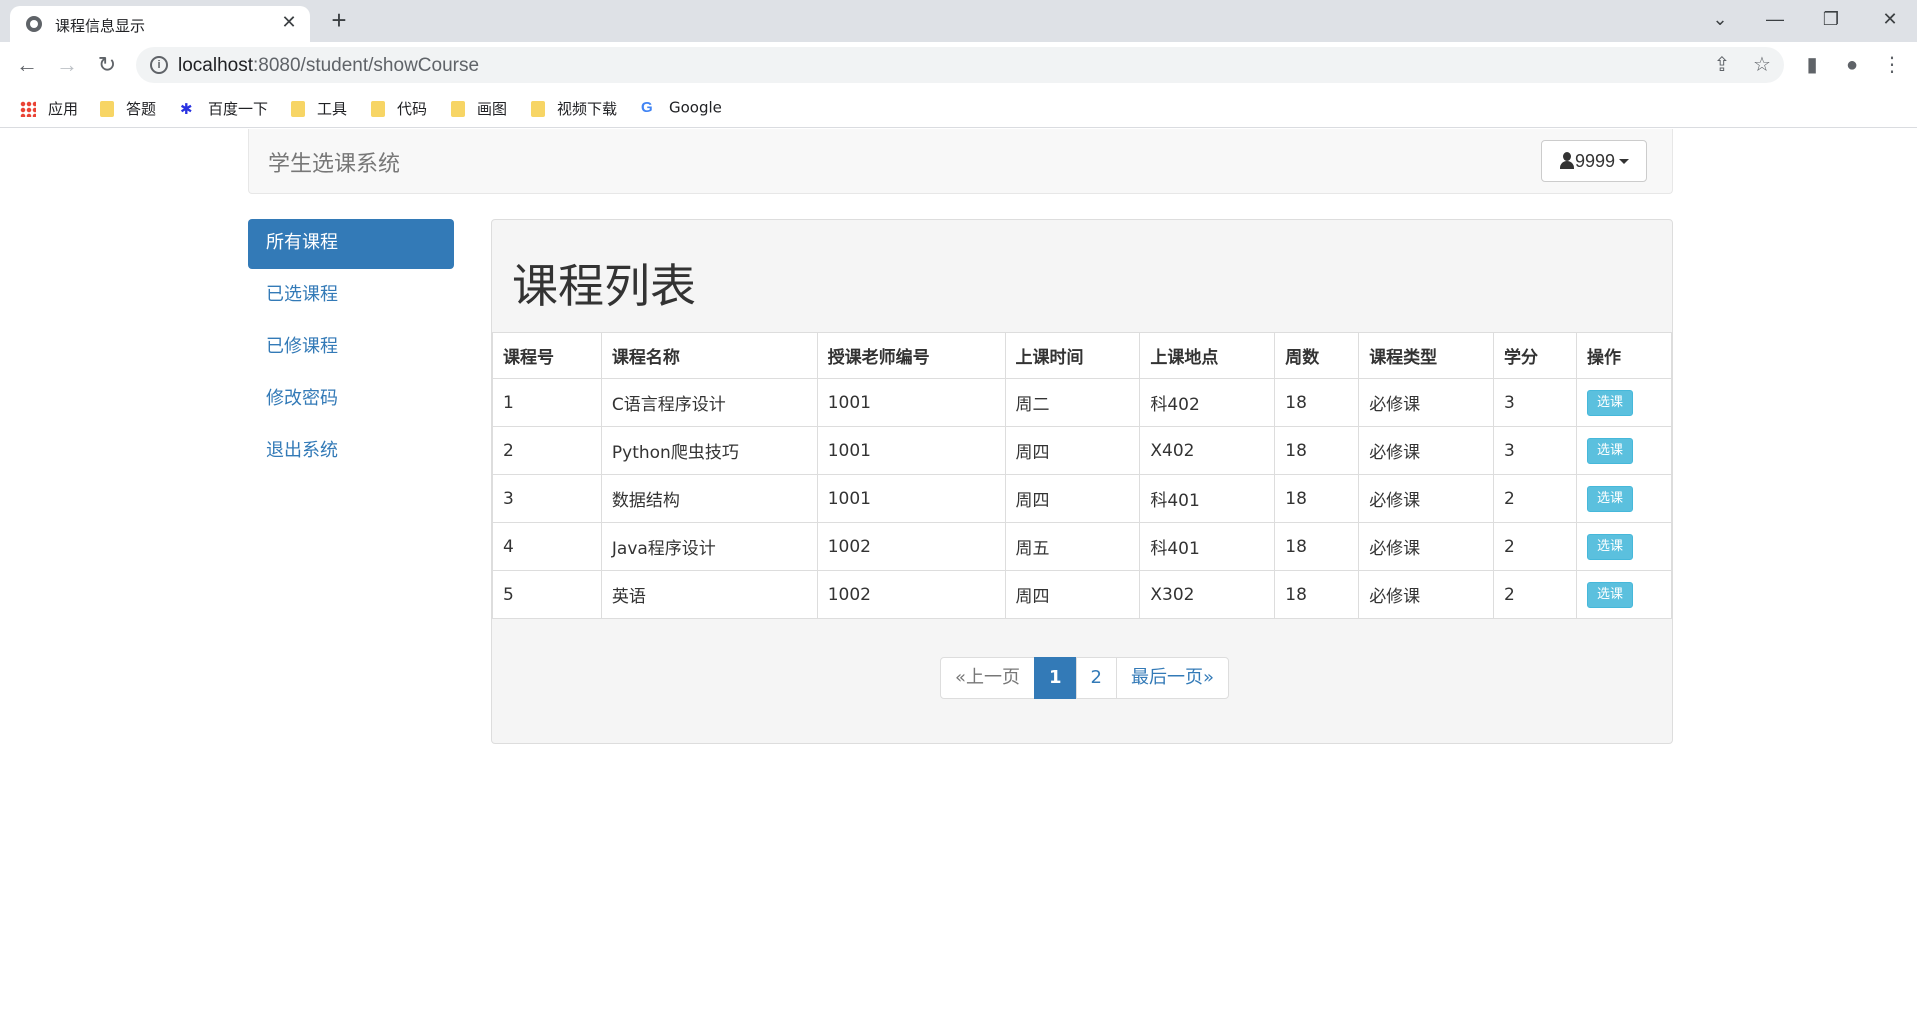  What do you see at coordinates (1082, 450) in the screenshot?
I see `table-row: 2 Python爬虫技巧 1001 周四 X402 18 必修课 3 选课` at bounding box center [1082, 450].